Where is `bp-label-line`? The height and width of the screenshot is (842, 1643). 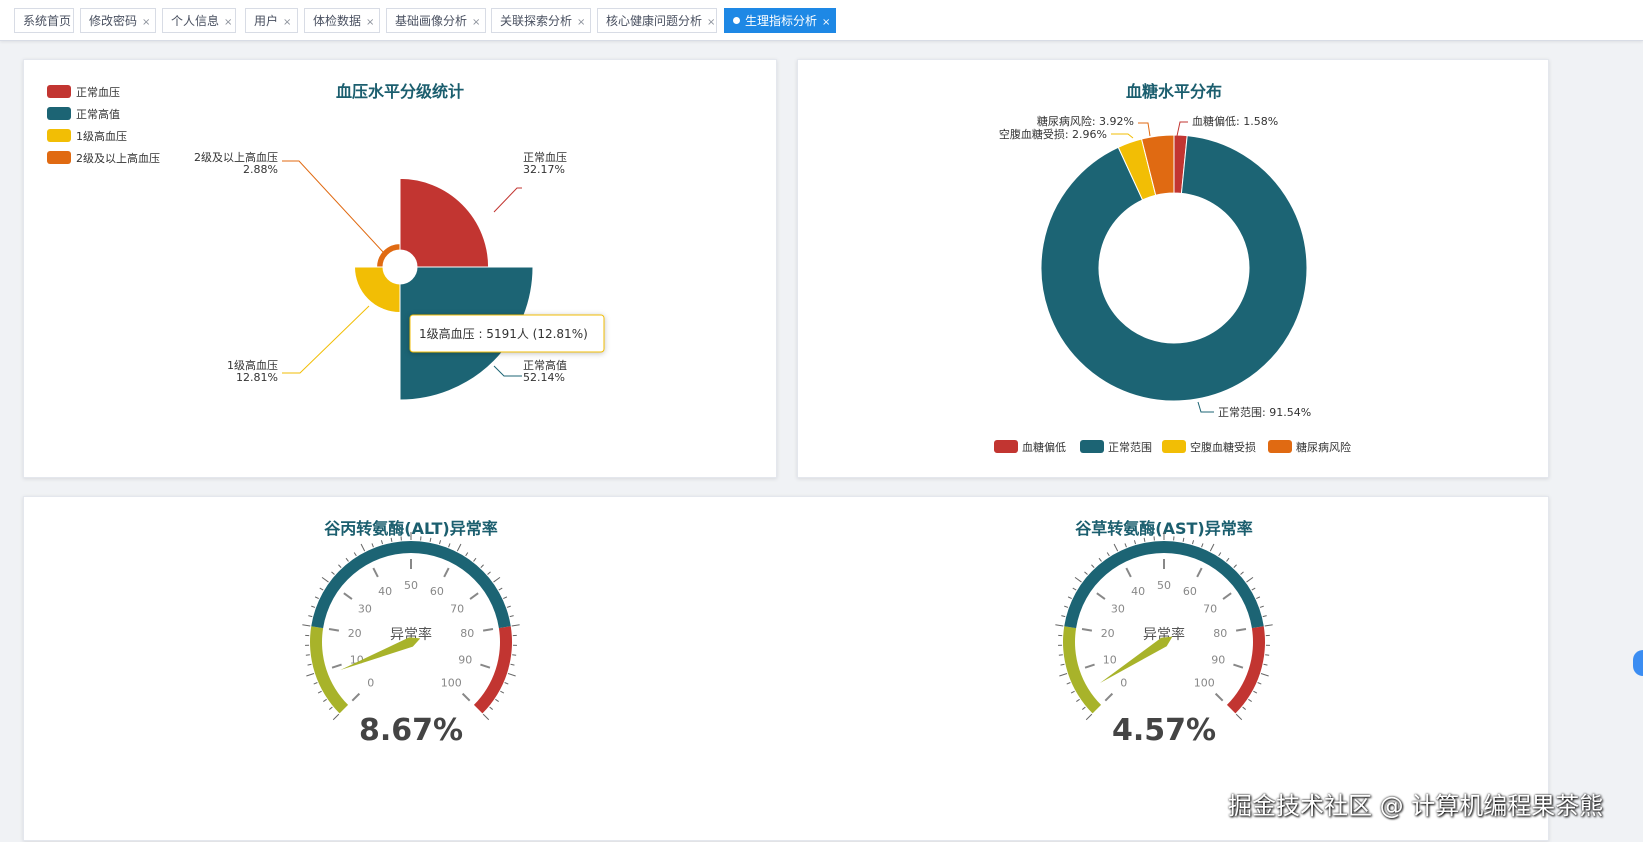 bp-label-line is located at coordinates (508, 371).